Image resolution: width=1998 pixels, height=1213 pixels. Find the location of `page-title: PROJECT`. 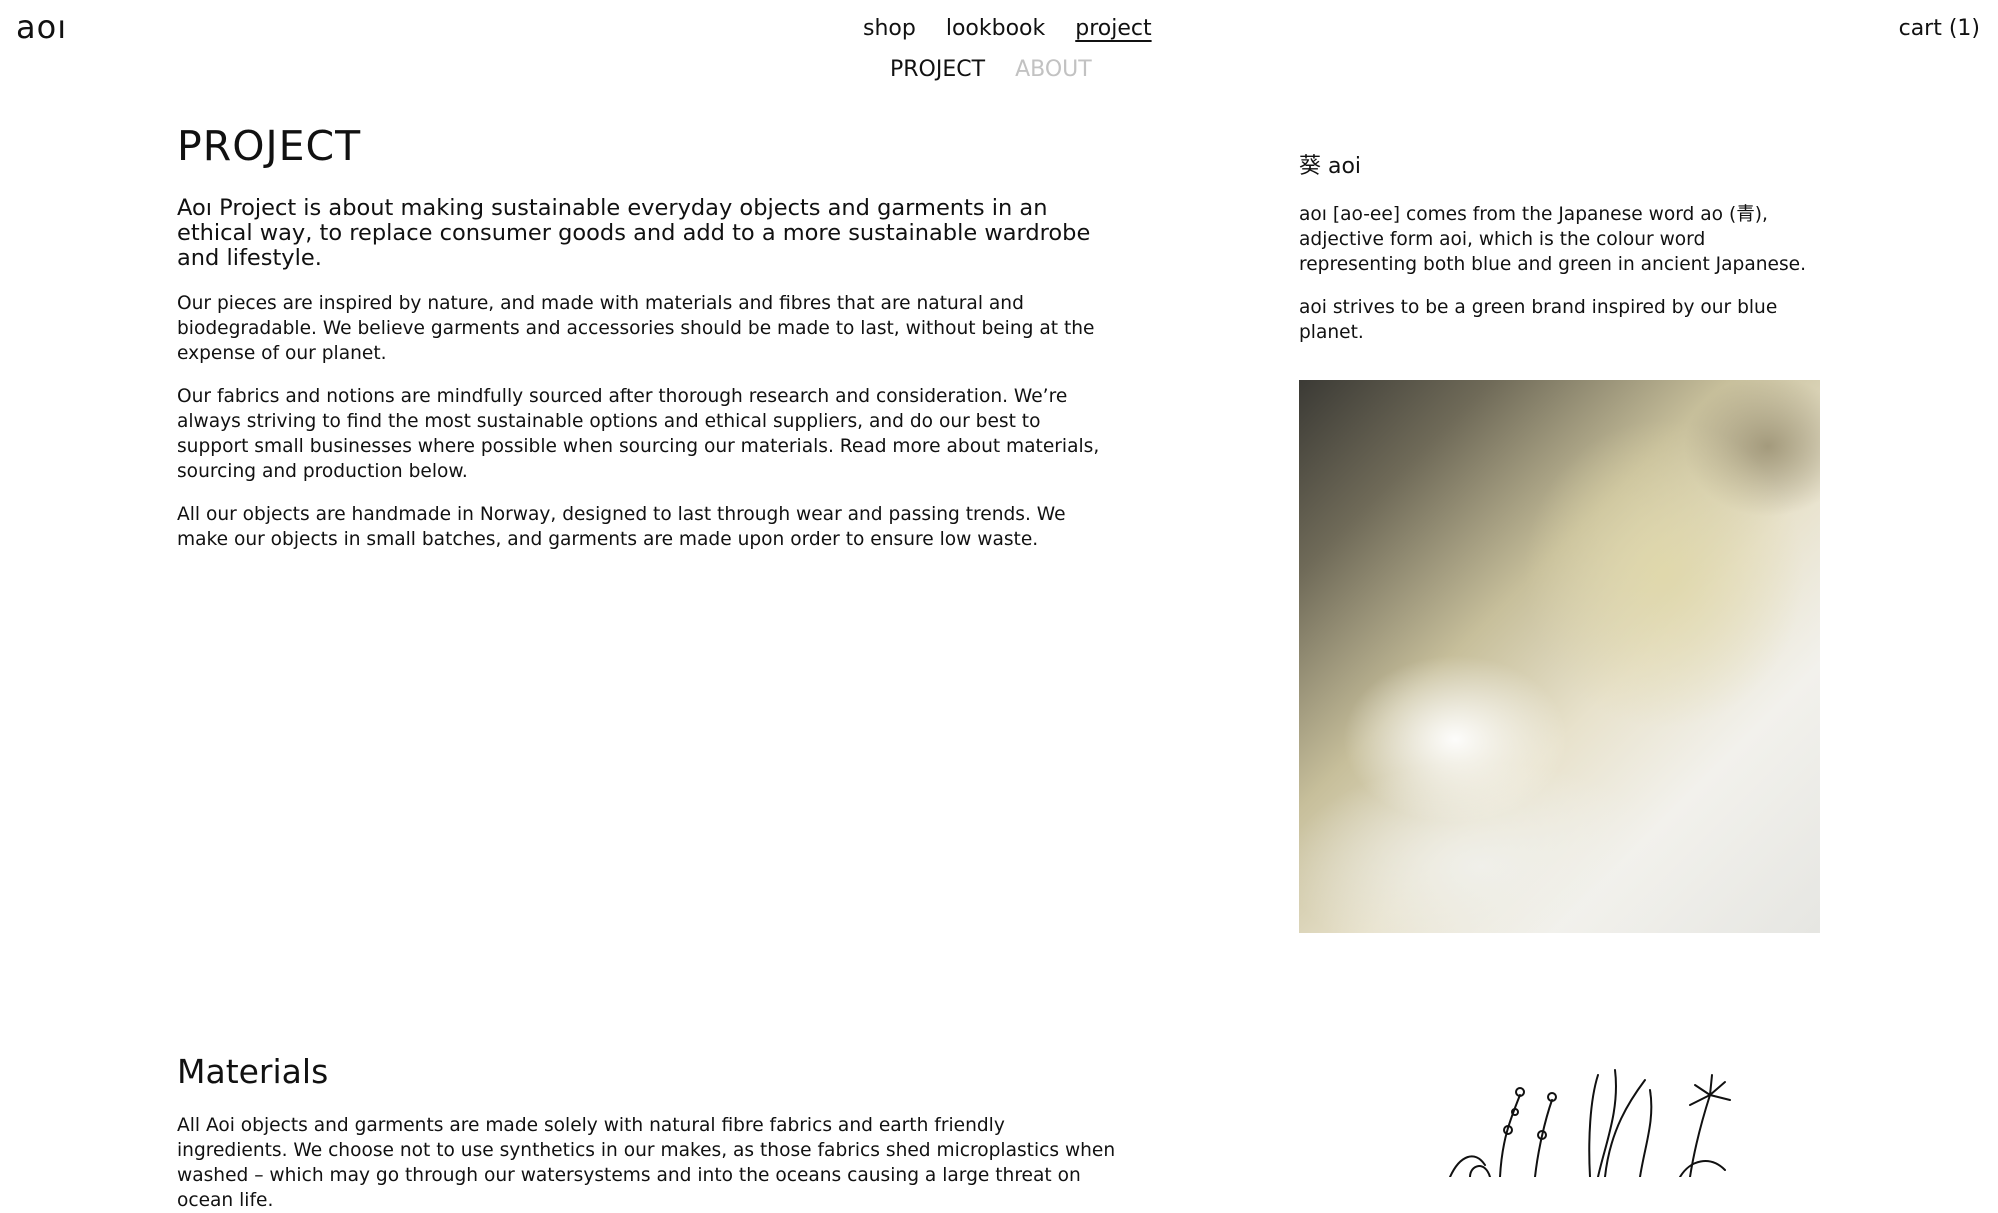

page-title: PROJECT is located at coordinates (269, 146).